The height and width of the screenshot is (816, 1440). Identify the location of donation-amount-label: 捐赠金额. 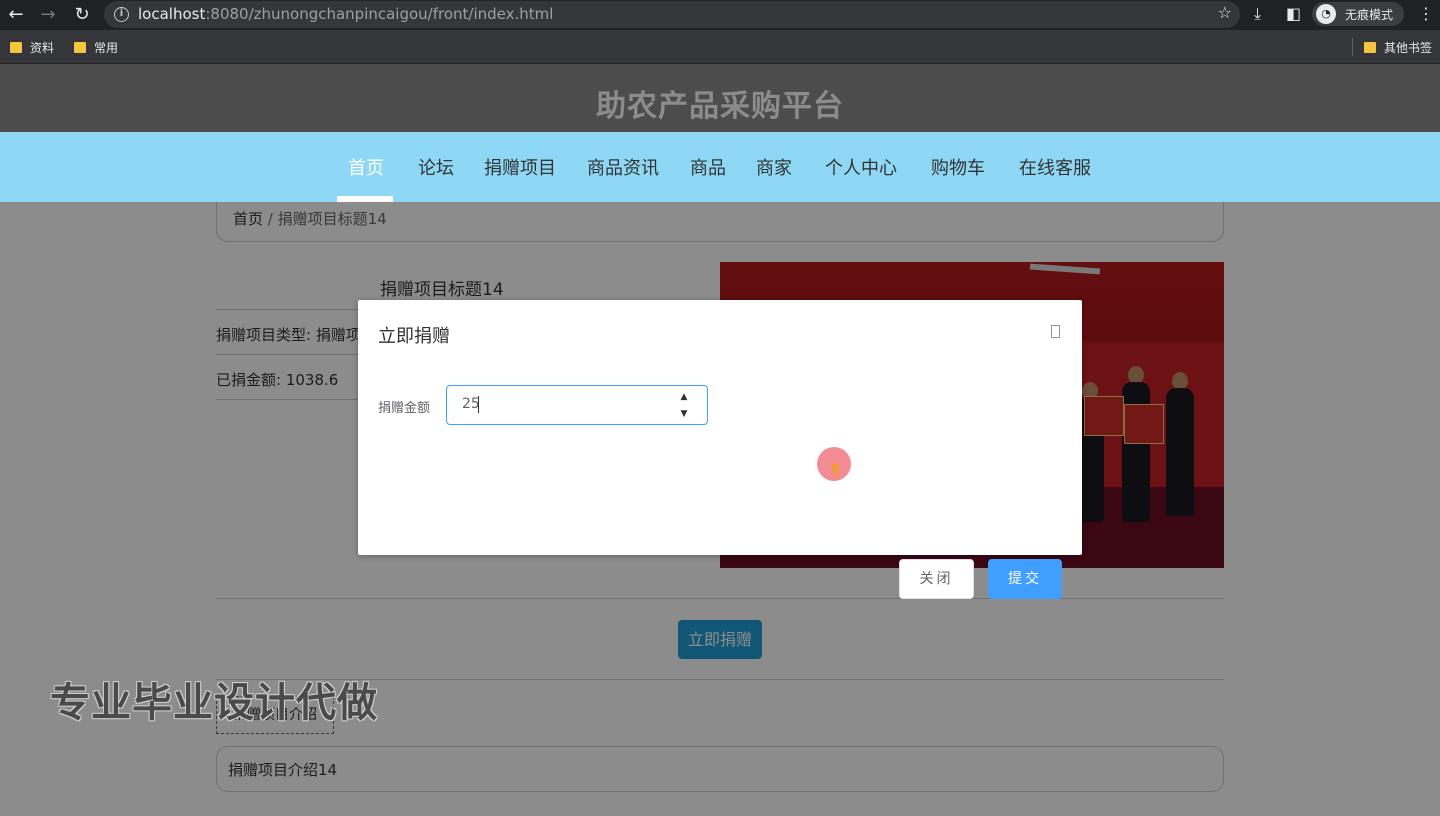
(404, 408).